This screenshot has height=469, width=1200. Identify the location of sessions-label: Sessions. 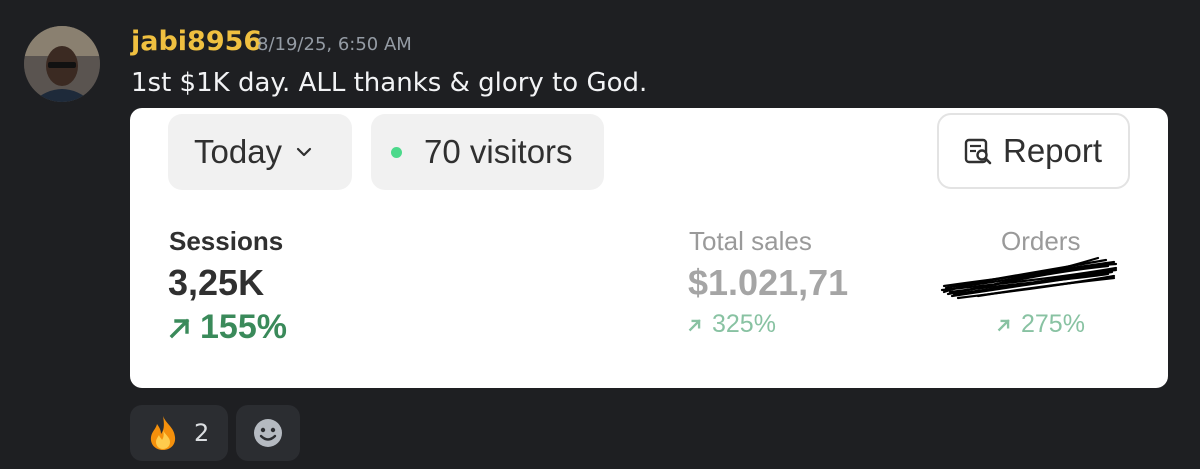
(226, 241).